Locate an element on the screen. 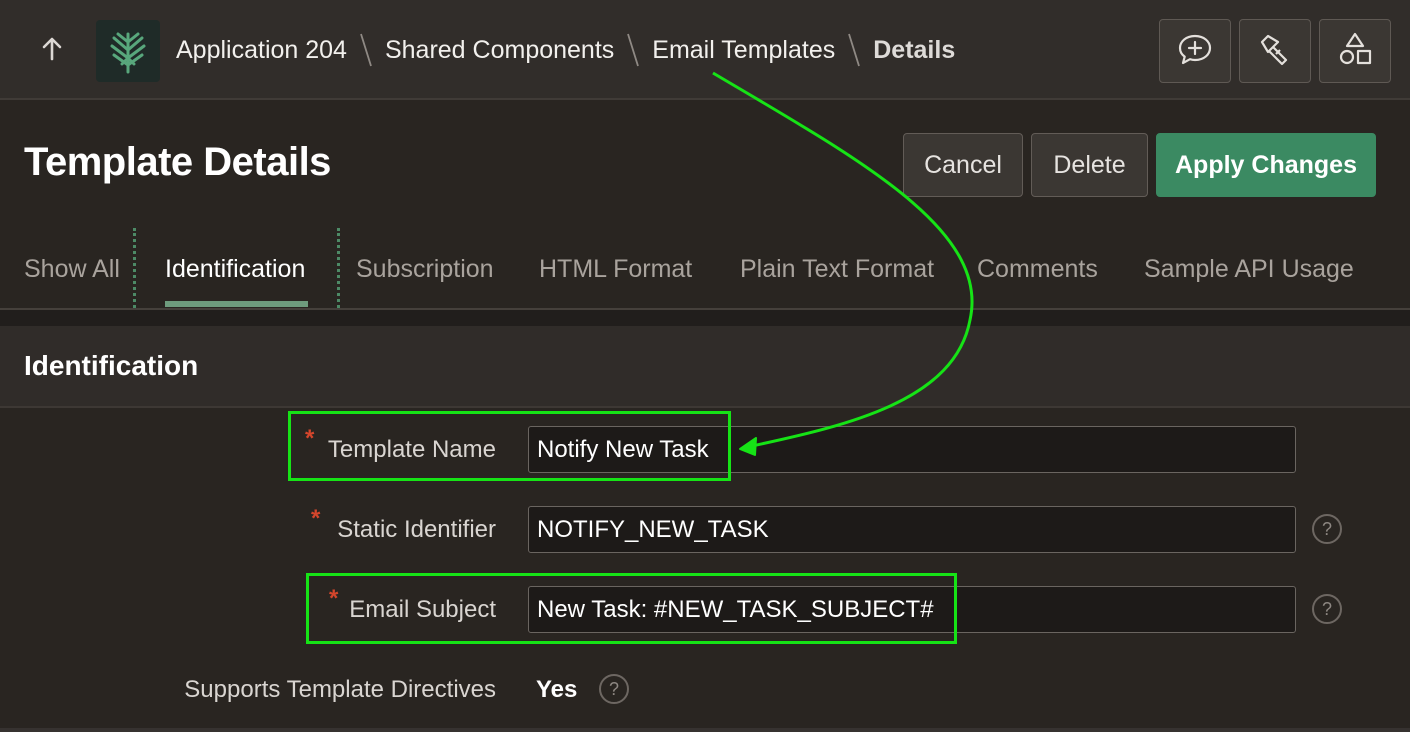  breadcrumb-email-templates: Email Templates is located at coordinates (743, 50).